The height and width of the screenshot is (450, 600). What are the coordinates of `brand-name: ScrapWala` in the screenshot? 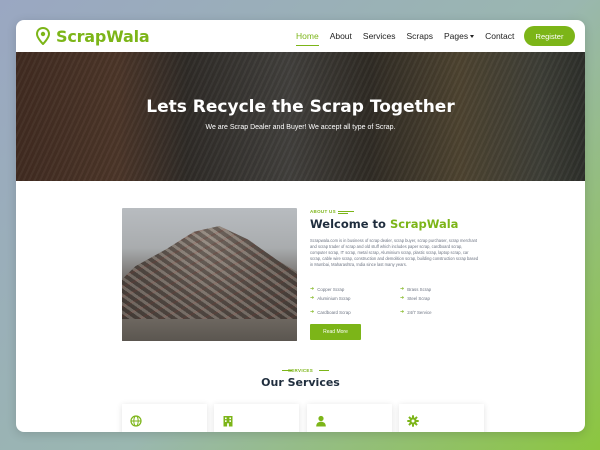 It's located at (103, 36).